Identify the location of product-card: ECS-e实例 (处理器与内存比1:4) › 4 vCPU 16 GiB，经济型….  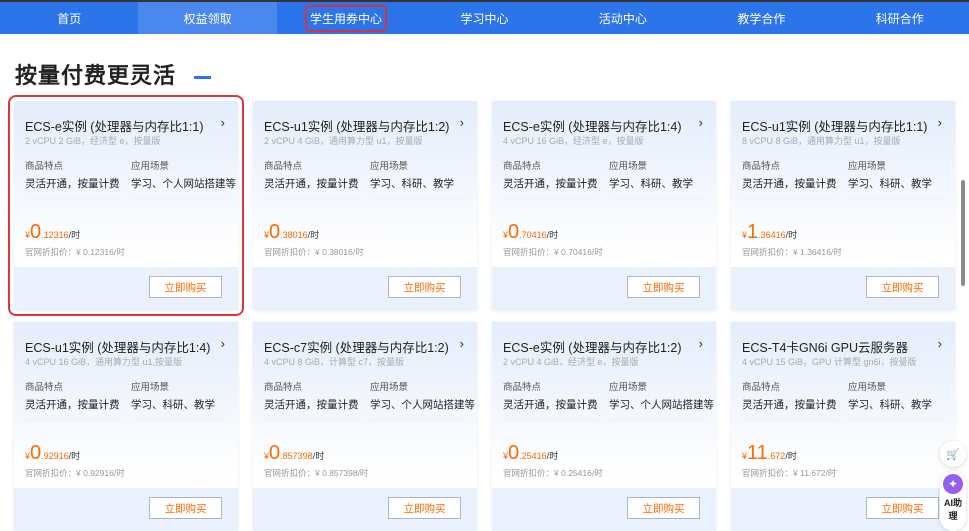
(604, 205).